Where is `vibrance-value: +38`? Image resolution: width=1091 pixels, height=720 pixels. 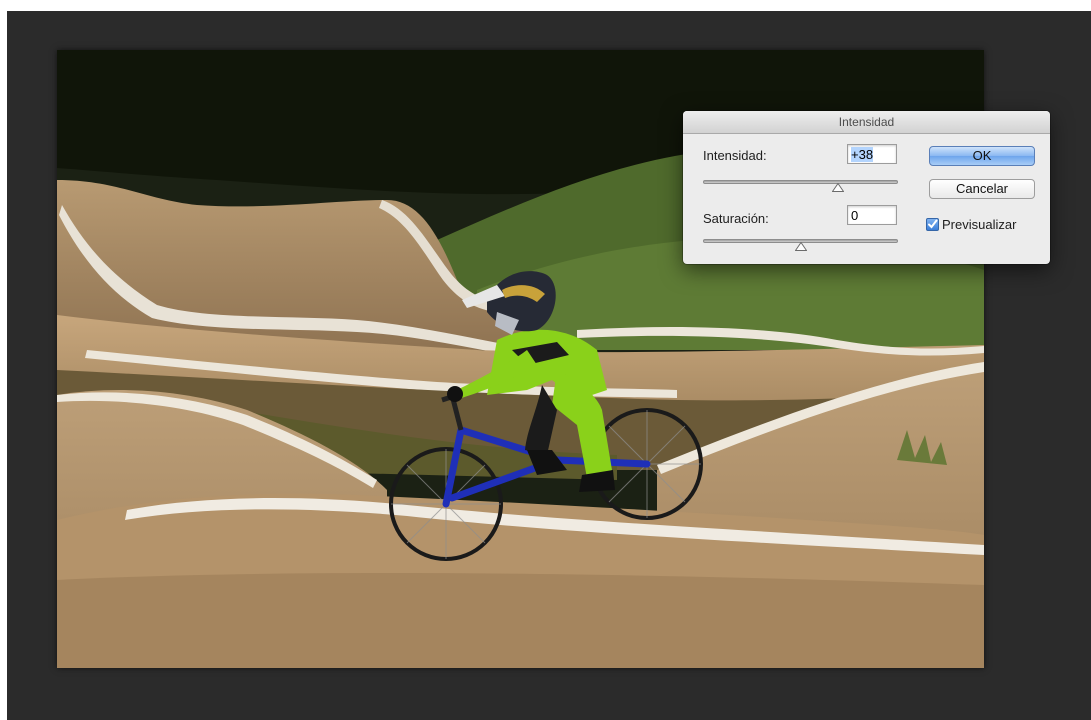
vibrance-value: +38 is located at coordinates (862, 154).